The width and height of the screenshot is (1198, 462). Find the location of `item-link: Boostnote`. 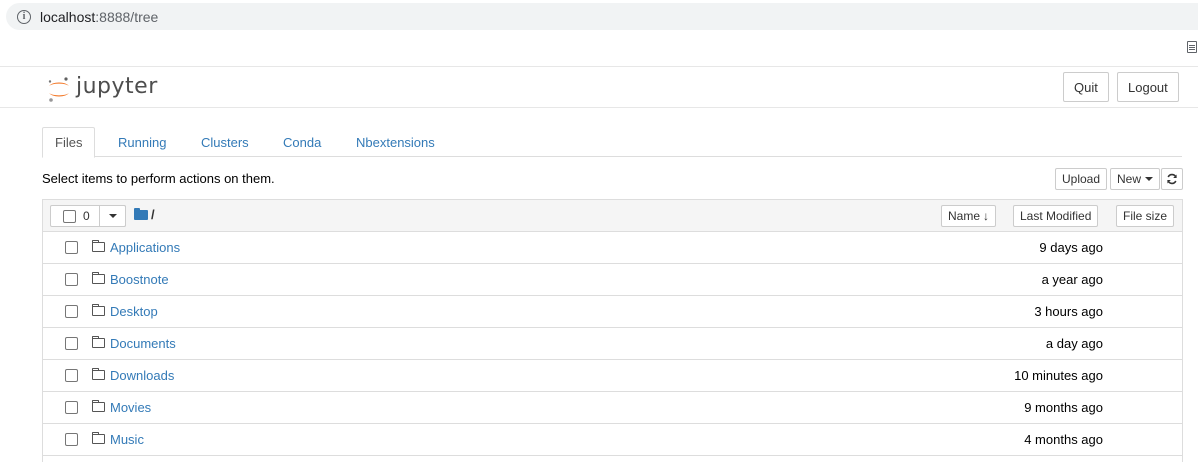

item-link: Boostnote is located at coordinates (139, 279).